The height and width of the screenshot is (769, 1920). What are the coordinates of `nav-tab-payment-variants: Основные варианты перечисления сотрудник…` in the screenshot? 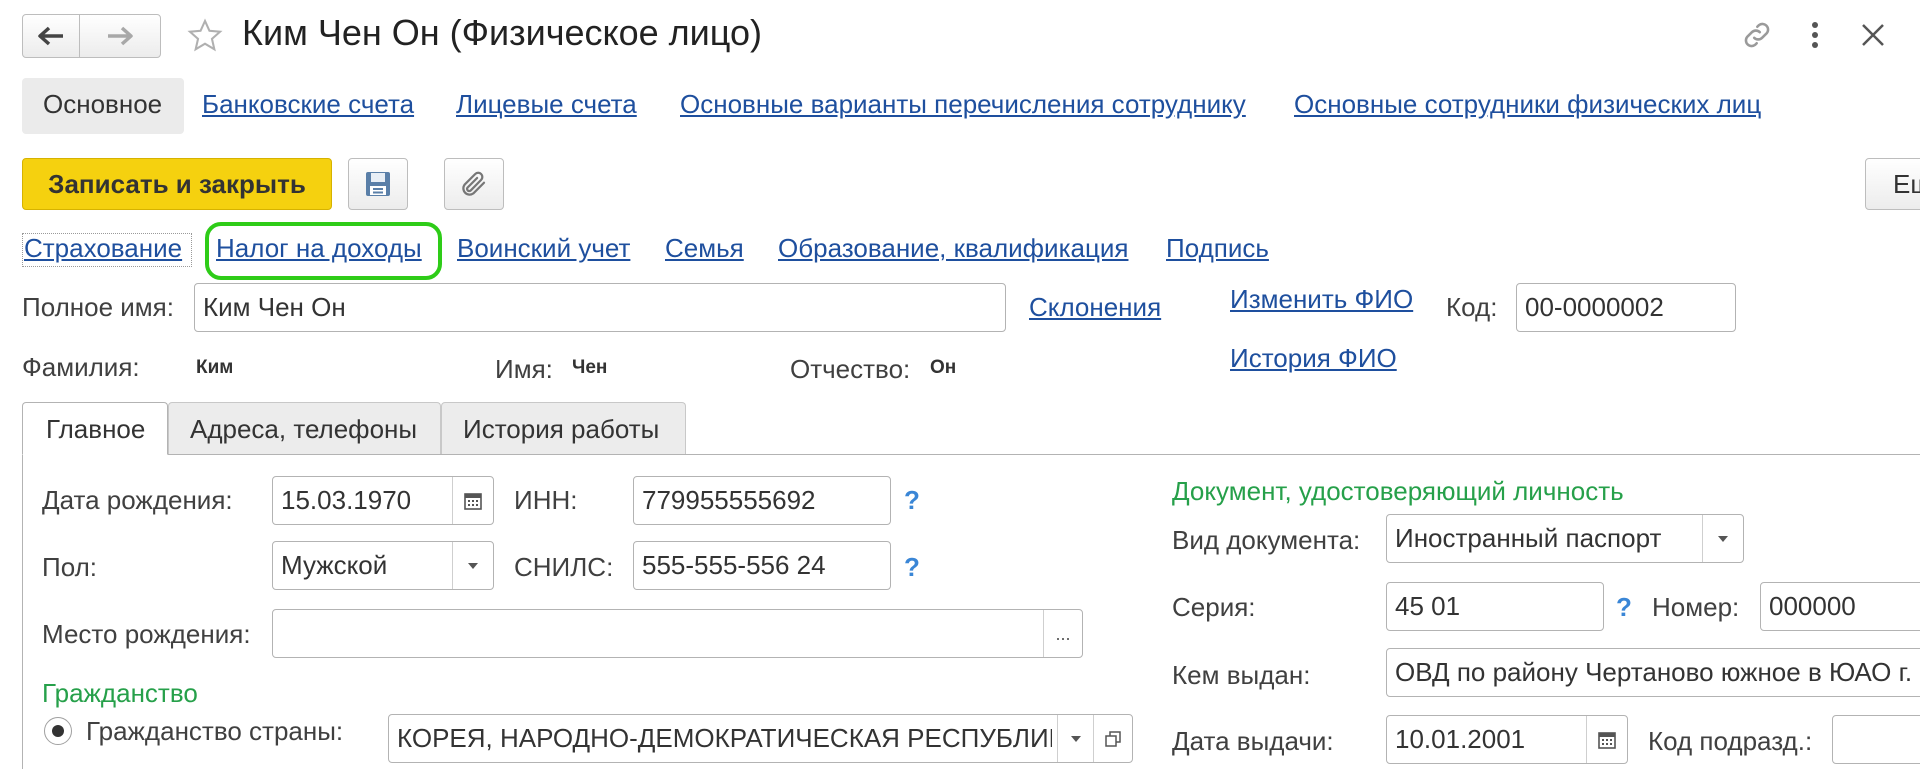 It's located at (963, 104).